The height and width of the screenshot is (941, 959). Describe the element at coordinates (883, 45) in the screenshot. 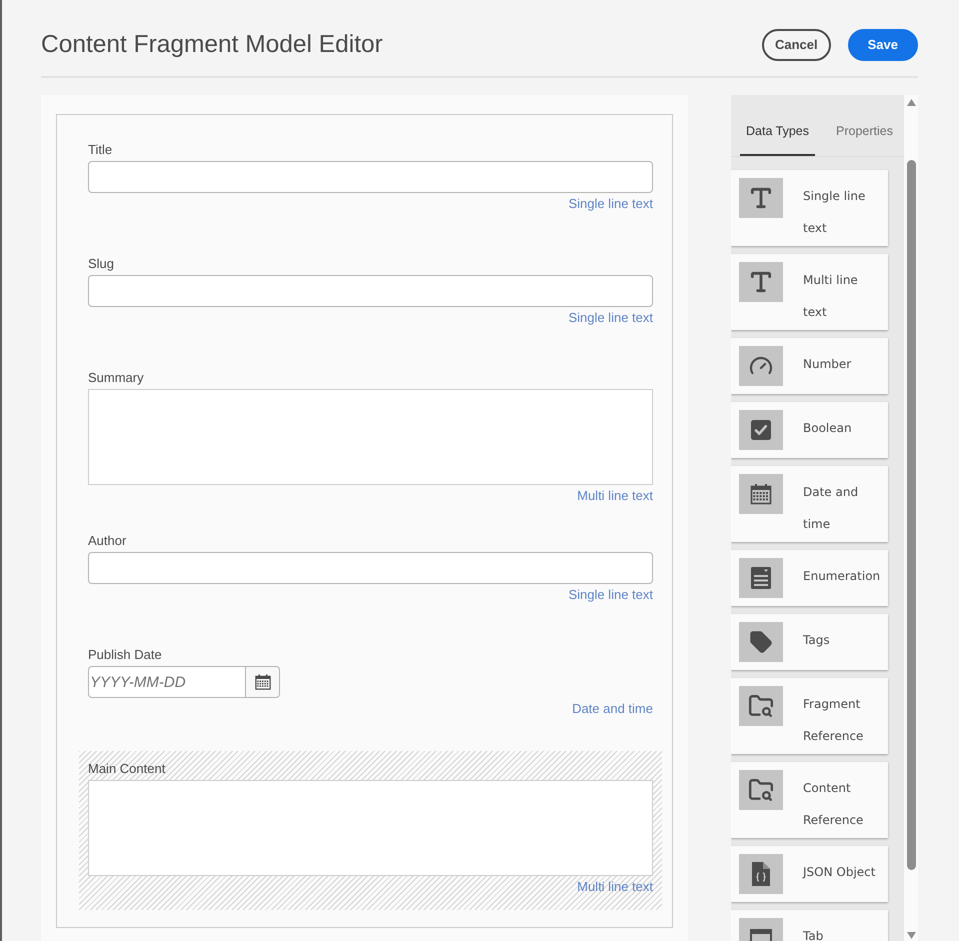

I see `save-button: Save` at that location.